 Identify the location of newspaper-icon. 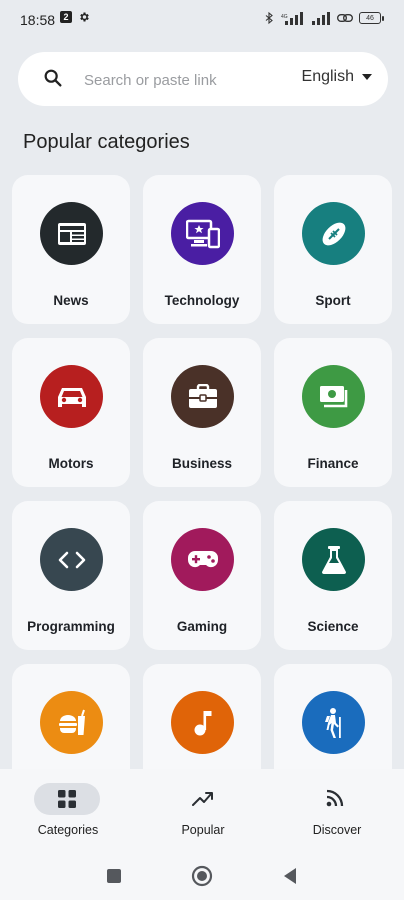
(71, 233).